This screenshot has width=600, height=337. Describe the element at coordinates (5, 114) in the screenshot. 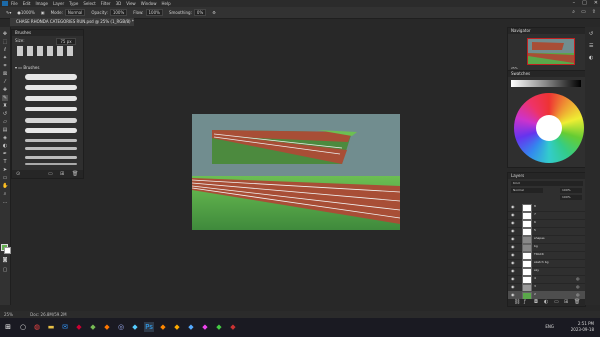

I see `history-brush-tool-icon: ↺` at that location.